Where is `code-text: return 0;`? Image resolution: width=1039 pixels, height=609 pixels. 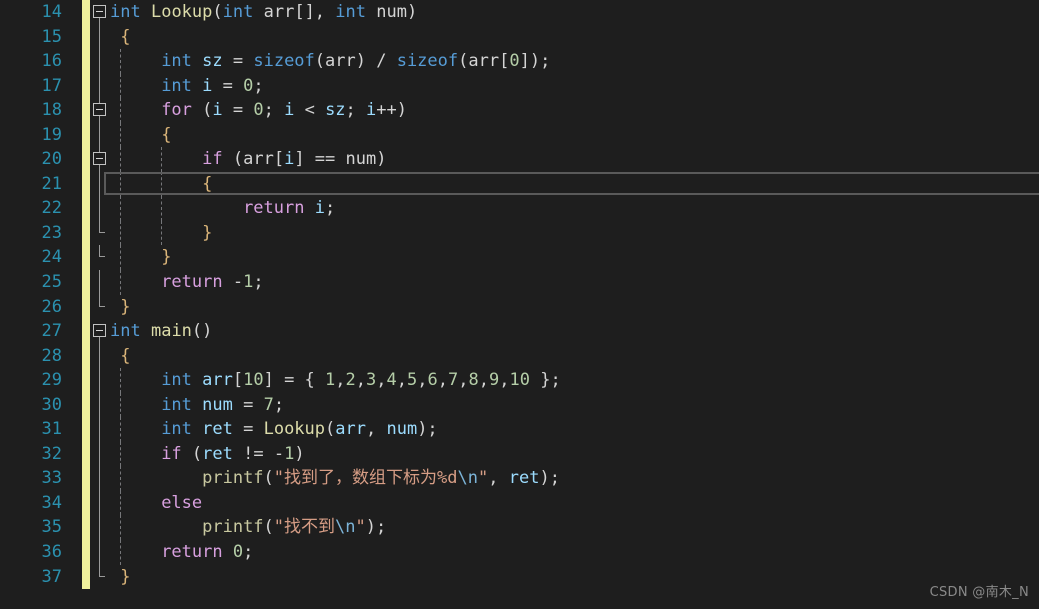
code-text: return 0; is located at coordinates (181, 552).